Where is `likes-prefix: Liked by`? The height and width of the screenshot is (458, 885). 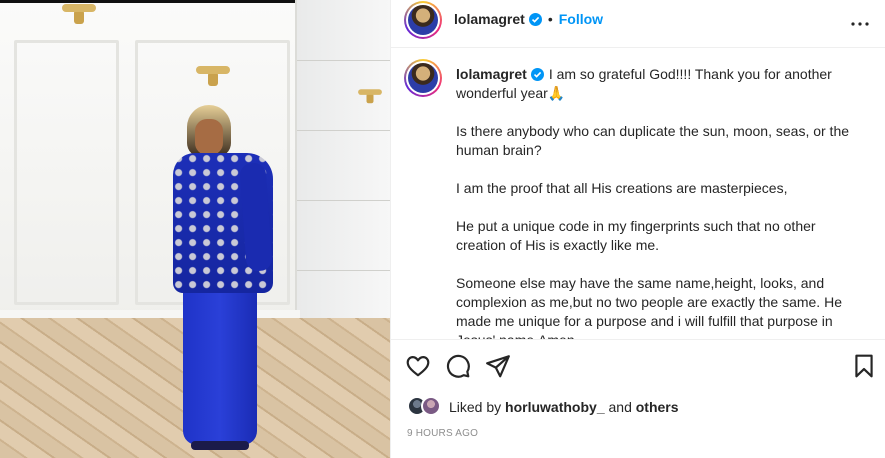
likes-prefix: Liked by is located at coordinates (475, 407).